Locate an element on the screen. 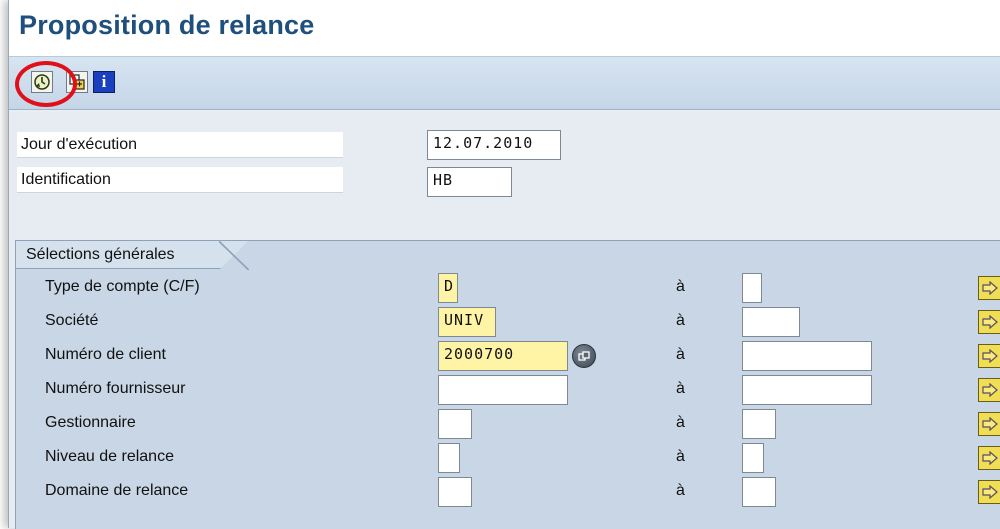  dunning-area-from-field is located at coordinates (455, 492).